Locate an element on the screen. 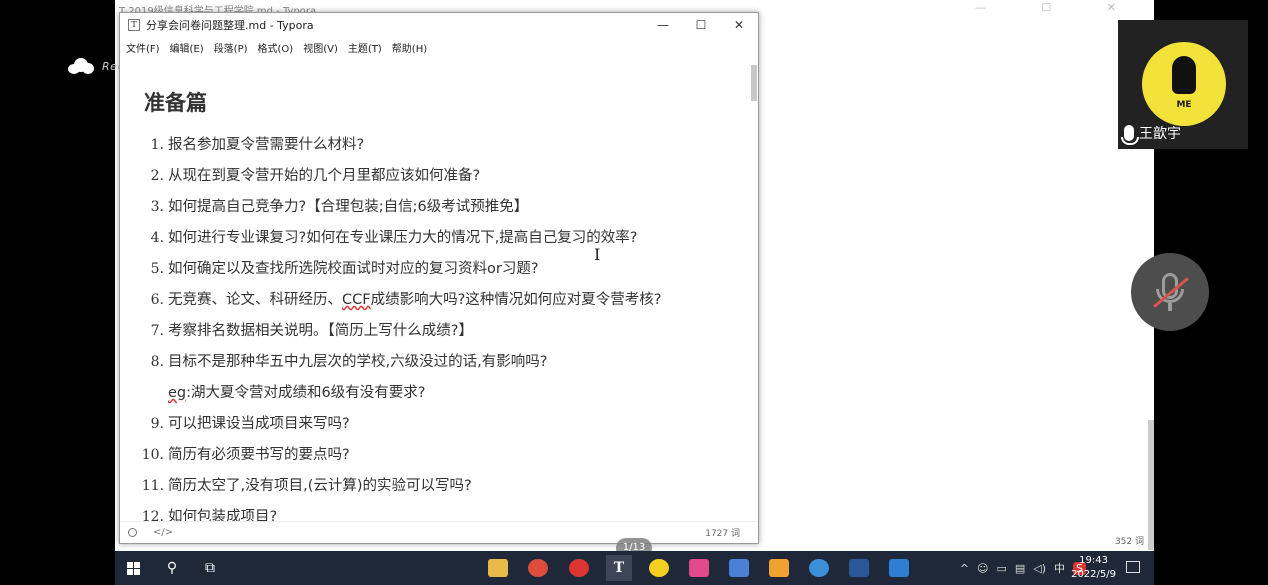  word-icon is located at coordinates (859, 568).